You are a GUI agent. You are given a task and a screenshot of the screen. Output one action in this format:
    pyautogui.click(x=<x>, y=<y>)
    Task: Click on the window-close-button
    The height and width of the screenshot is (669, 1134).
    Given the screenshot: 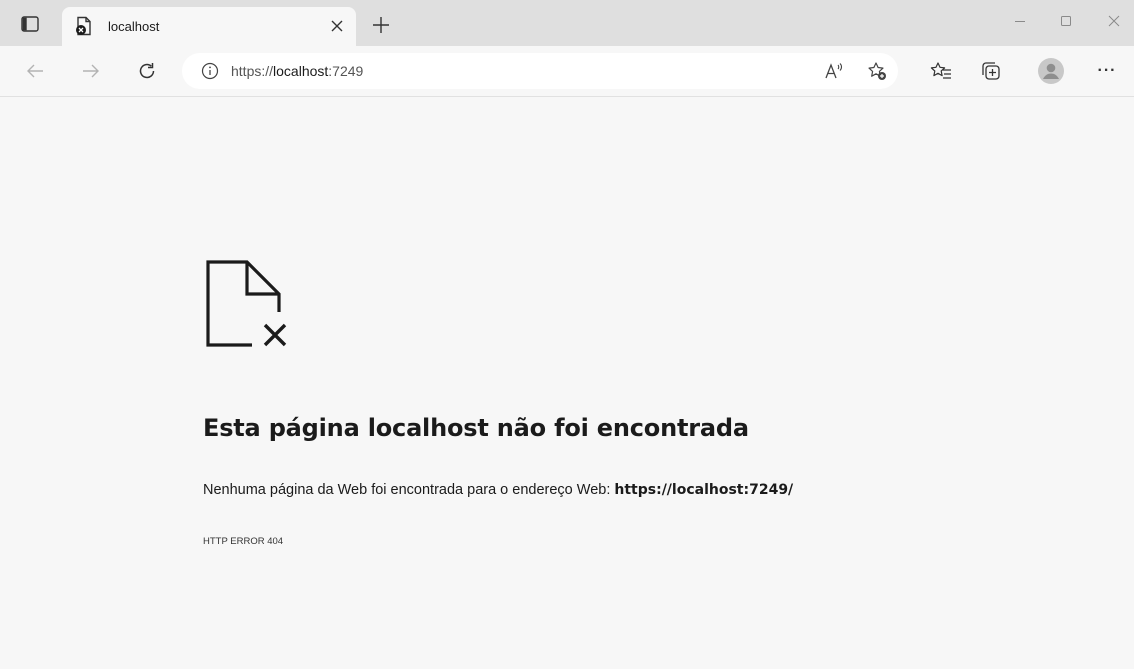 What is the action you would take?
    pyautogui.click(x=1114, y=21)
    